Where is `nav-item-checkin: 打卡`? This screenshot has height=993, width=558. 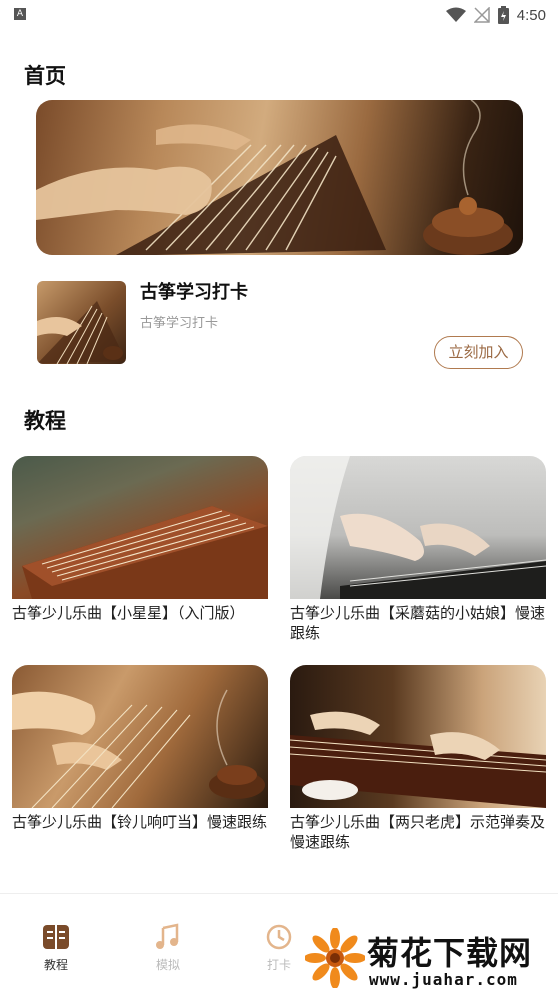 nav-item-checkin: 打卡 is located at coordinates (279, 947).